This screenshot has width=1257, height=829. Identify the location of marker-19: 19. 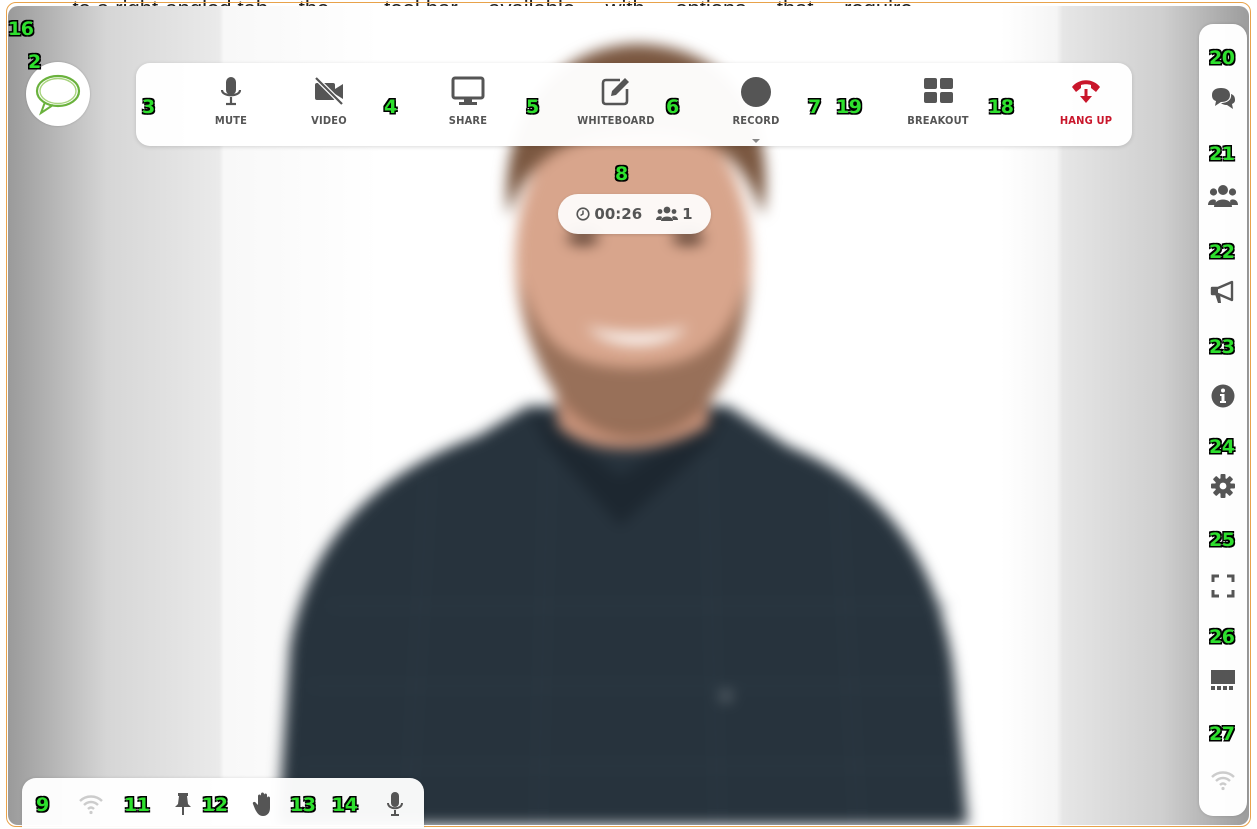
(849, 107).